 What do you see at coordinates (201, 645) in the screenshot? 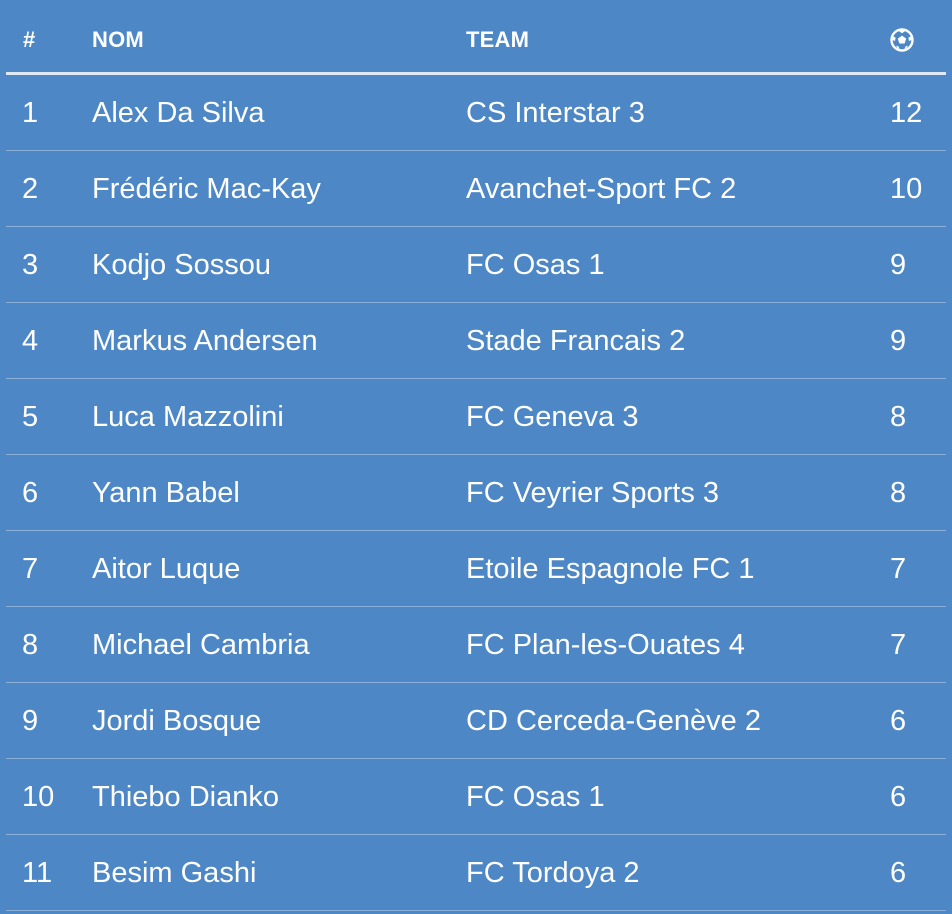
I see `player-name-cell: Michael Cambria` at bounding box center [201, 645].